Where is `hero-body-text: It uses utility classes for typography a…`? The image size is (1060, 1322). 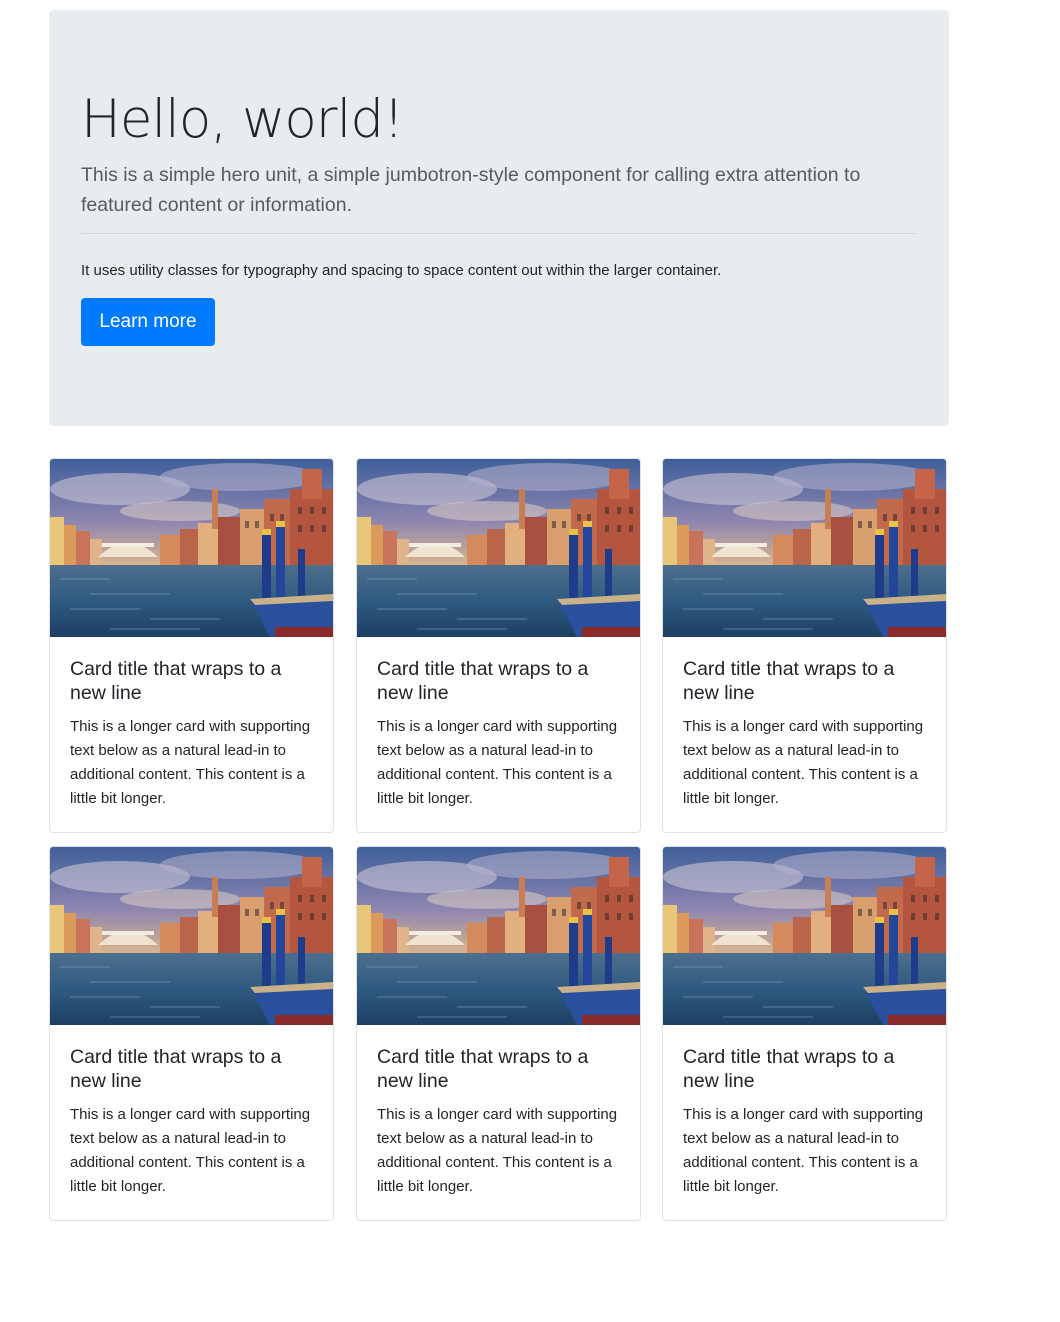 hero-body-text: It uses utility classes for typography a… is located at coordinates (401, 270).